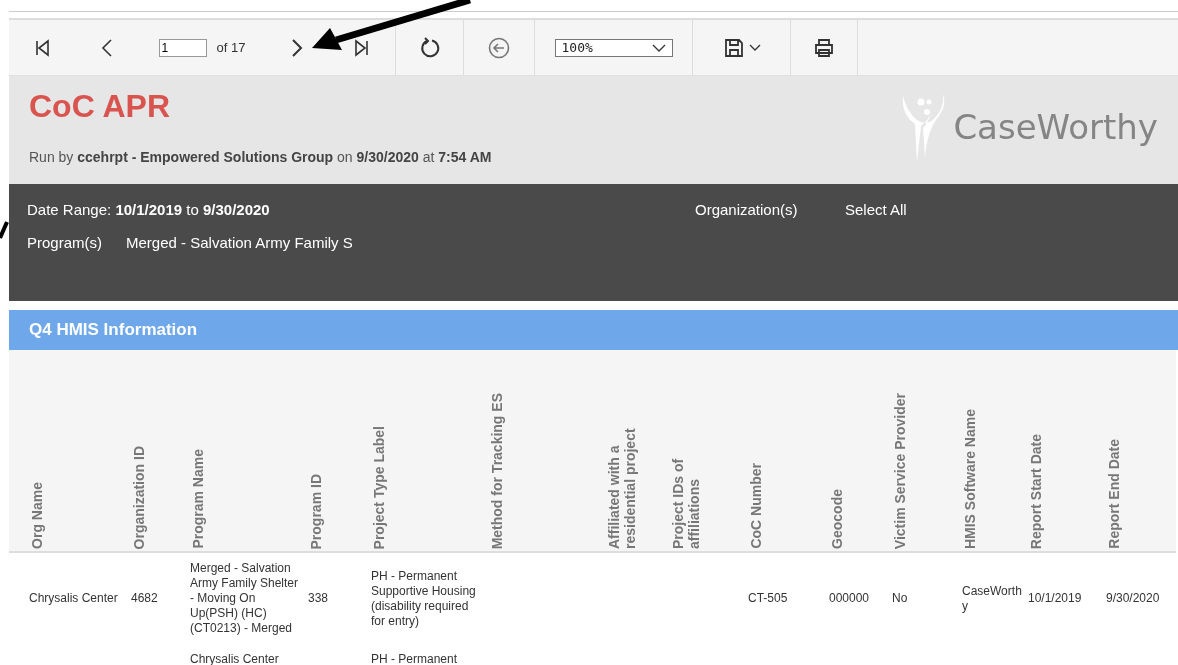 This screenshot has height=665, width=1178. Describe the element at coordinates (756, 506) in the screenshot. I see `column-header: CoC Number` at that location.